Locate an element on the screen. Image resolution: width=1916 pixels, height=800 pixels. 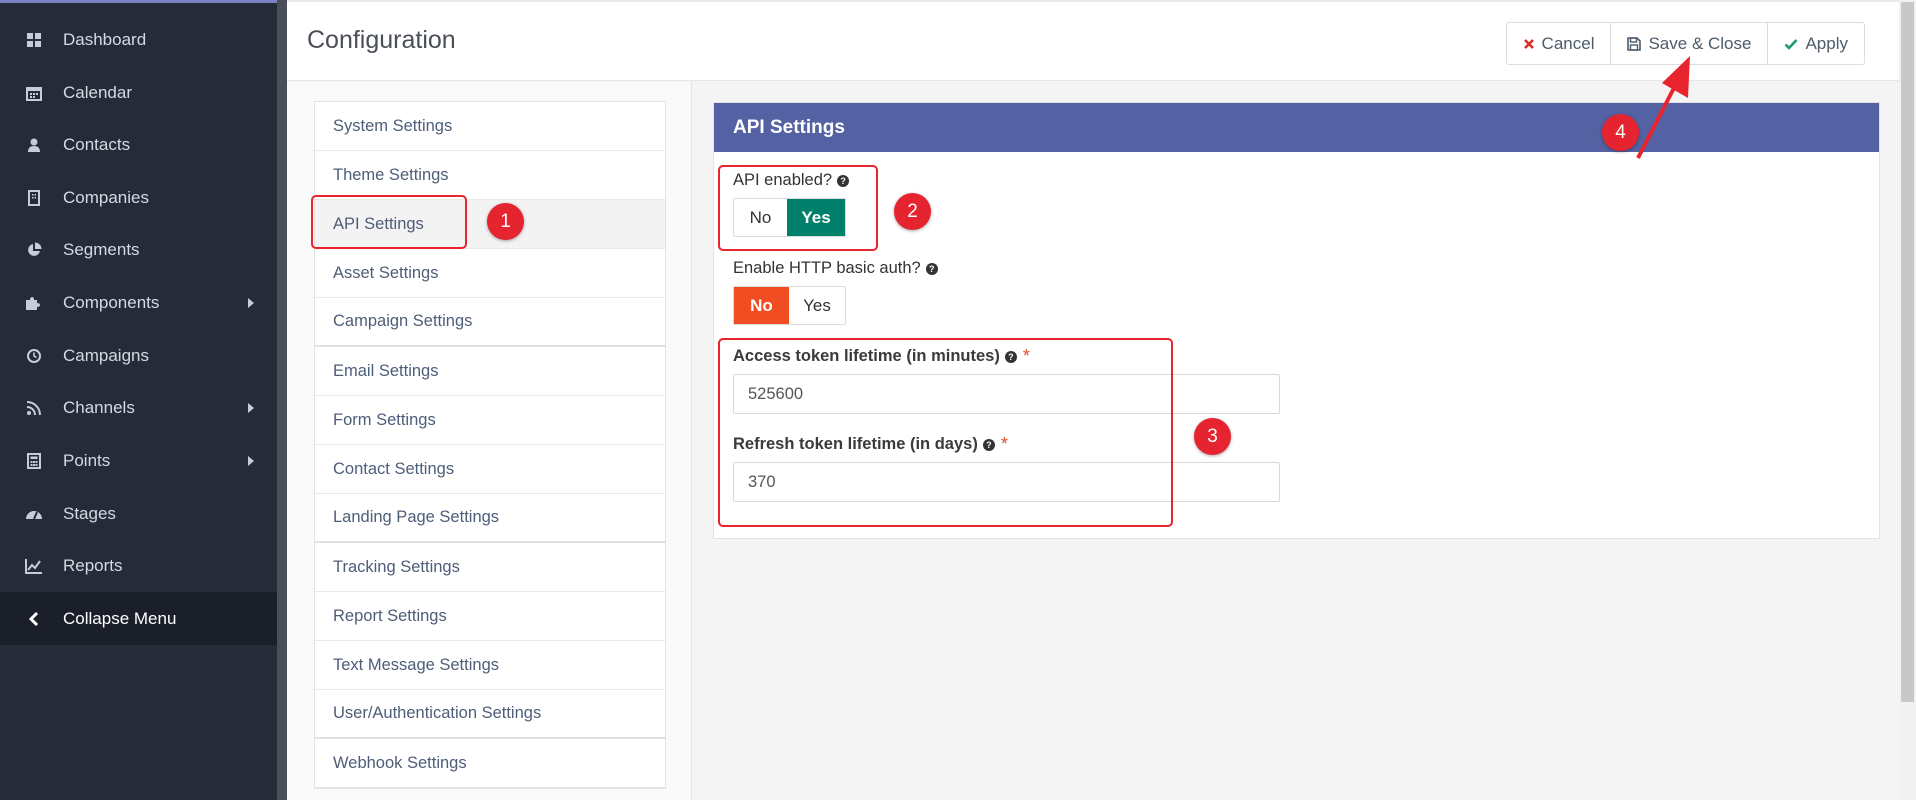
basic-auth-text: Enable HTTP basic auth? is located at coordinates (827, 268).